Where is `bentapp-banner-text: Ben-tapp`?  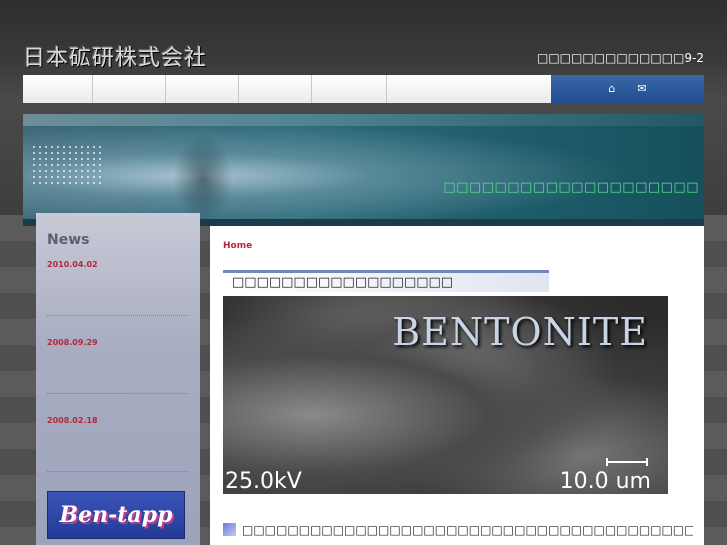 bentapp-banner-text: Ben-tapp is located at coordinates (116, 515).